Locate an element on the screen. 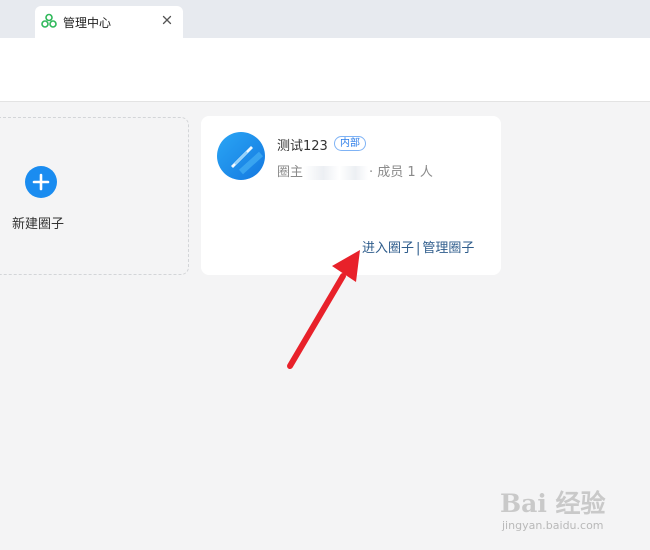 This screenshot has width=650, height=550. owner-label: 圈主 is located at coordinates (290, 172).